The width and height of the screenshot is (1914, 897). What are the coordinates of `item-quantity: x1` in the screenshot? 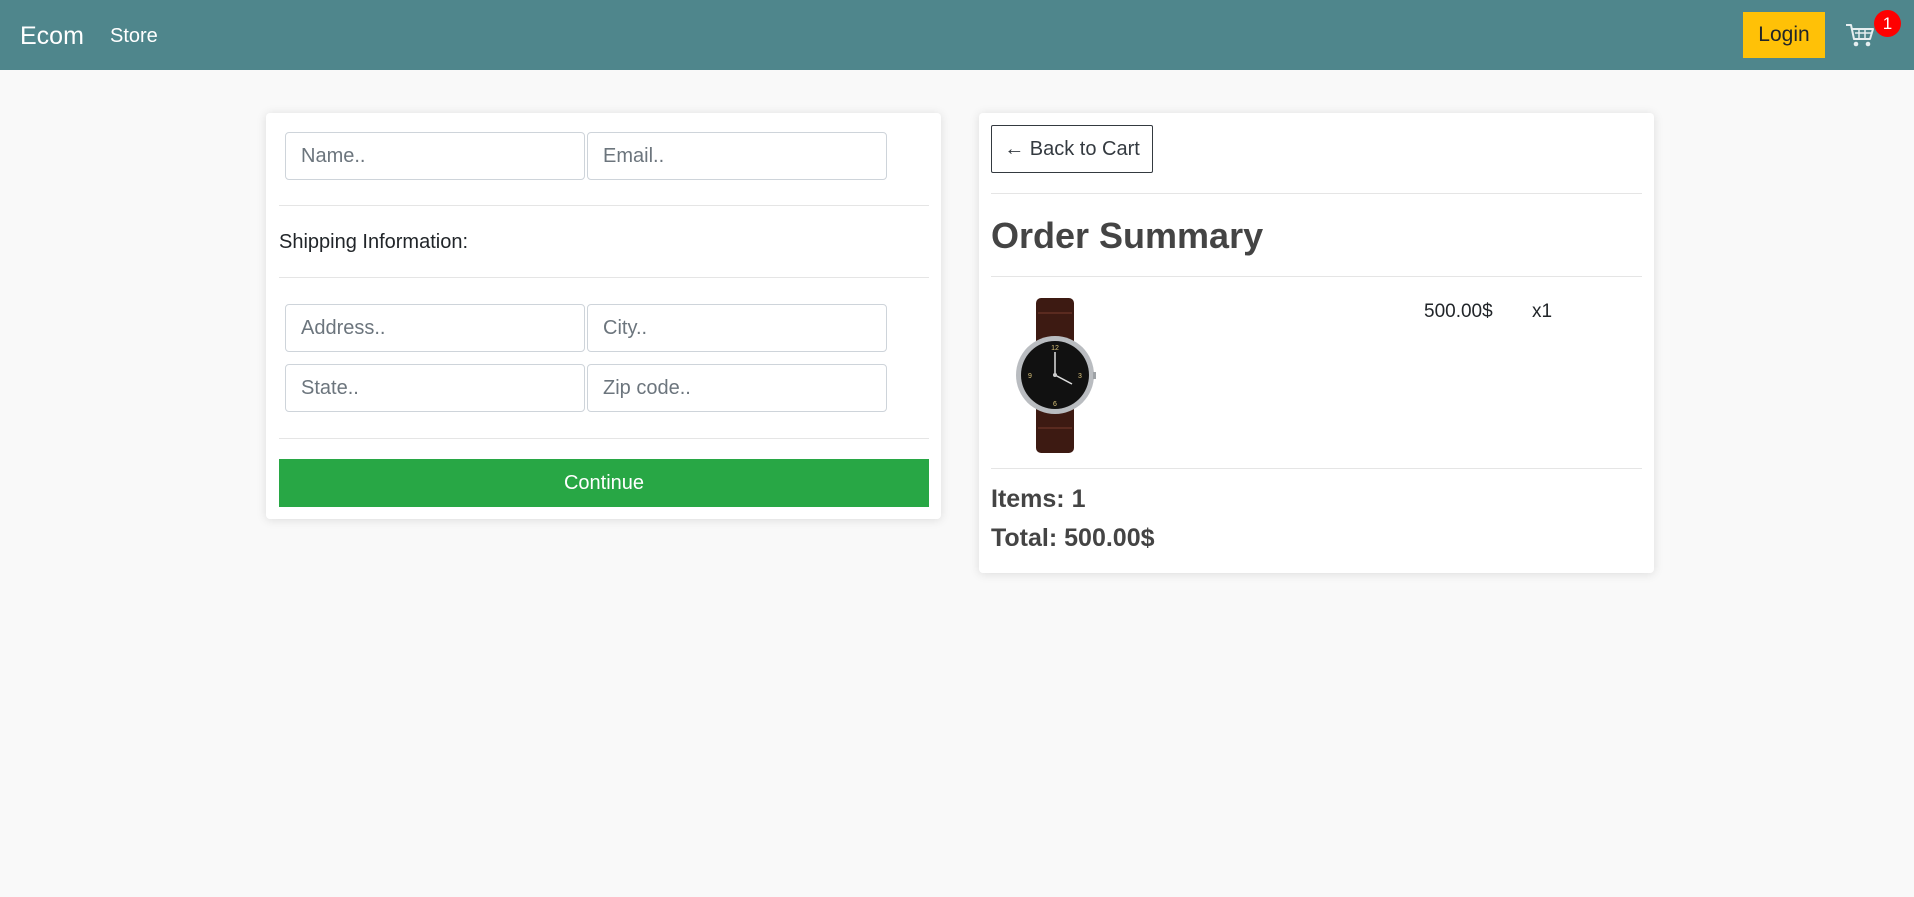 It's located at (1542, 311).